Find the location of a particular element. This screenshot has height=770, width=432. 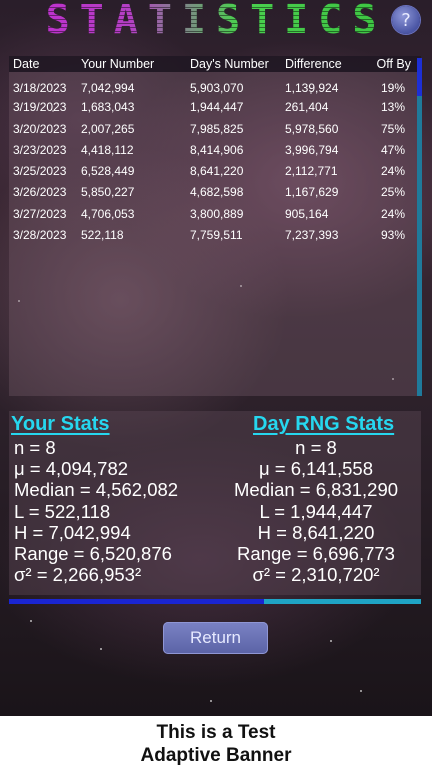

day-stat-n: n = 8 is located at coordinates (316, 447).